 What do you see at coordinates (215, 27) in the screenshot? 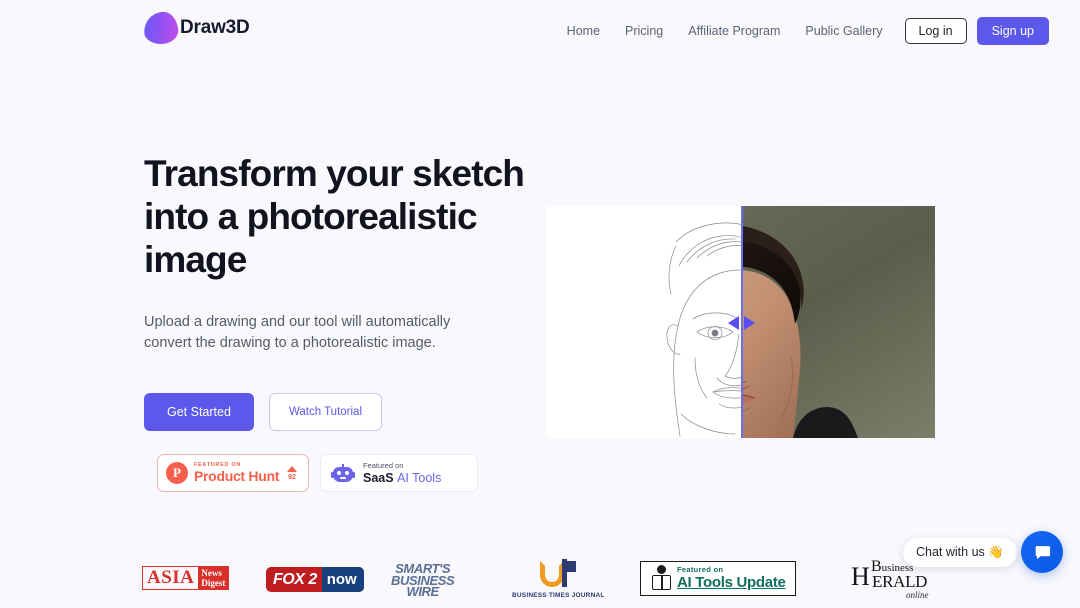
I see `brand-name: Draw3D` at bounding box center [215, 27].